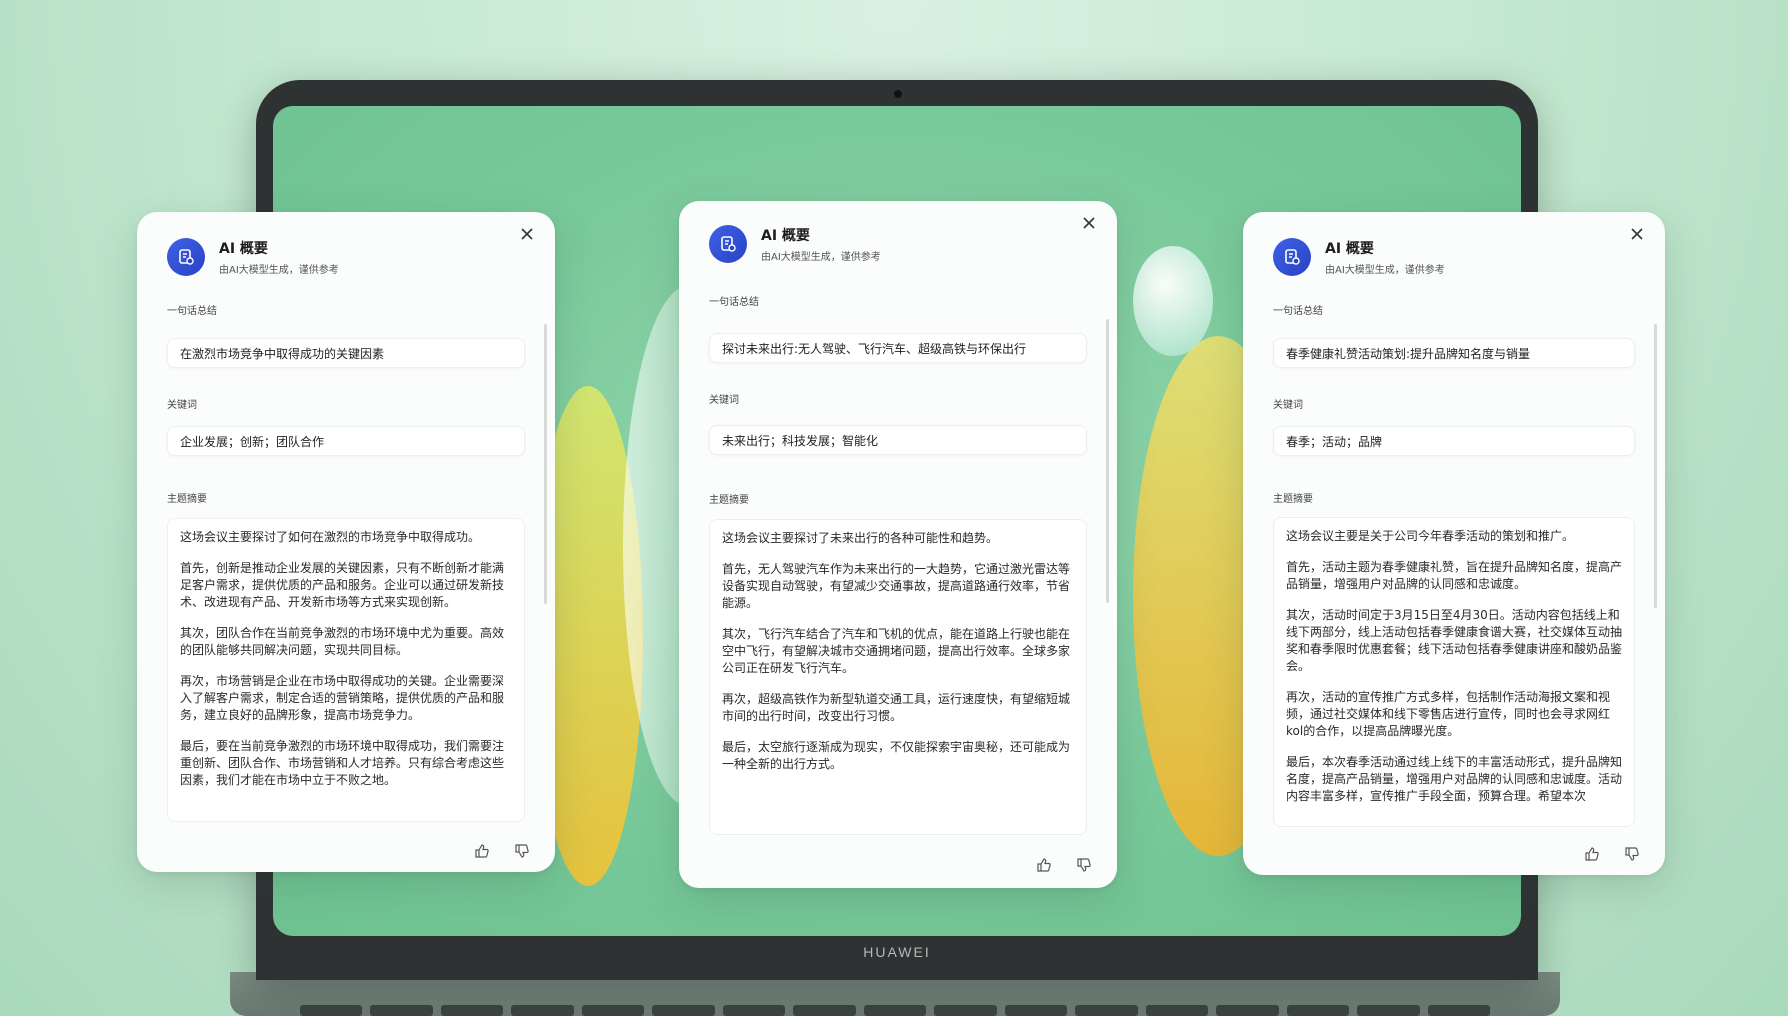 The width and height of the screenshot is (1788, 1016). Describe the element at coordinates (895, 1010) in the screenshot. I see `keyboard-row` at that location.